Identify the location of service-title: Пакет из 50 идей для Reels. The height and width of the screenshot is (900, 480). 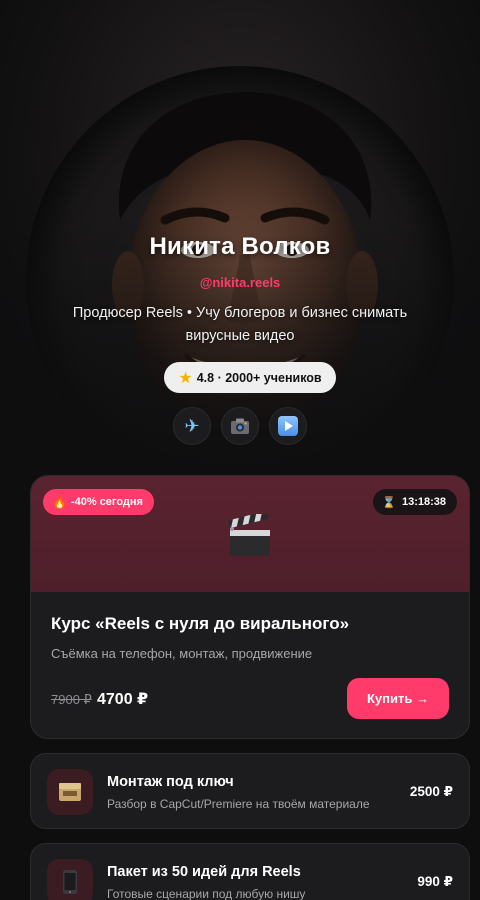
(204, 872).